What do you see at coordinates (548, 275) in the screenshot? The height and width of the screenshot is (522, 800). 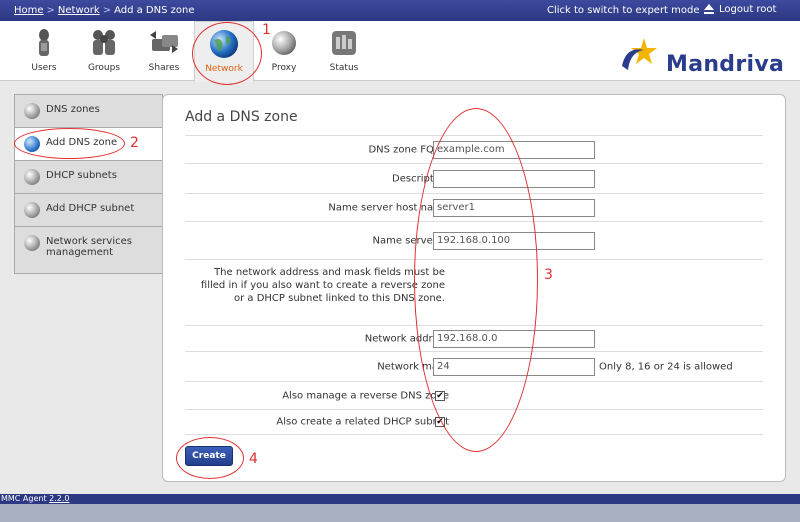 I see `annotation-number-3: 3` at bounding box center [548, 275].